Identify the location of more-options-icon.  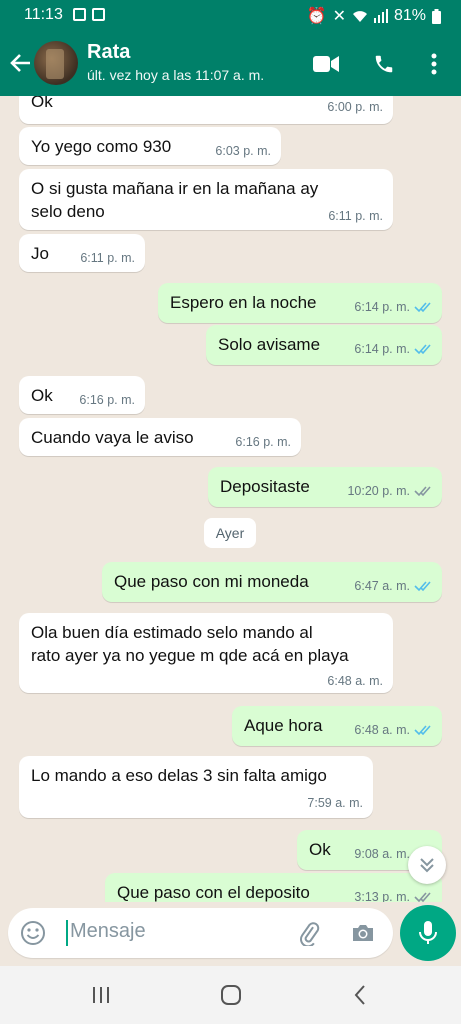
(434, 64).